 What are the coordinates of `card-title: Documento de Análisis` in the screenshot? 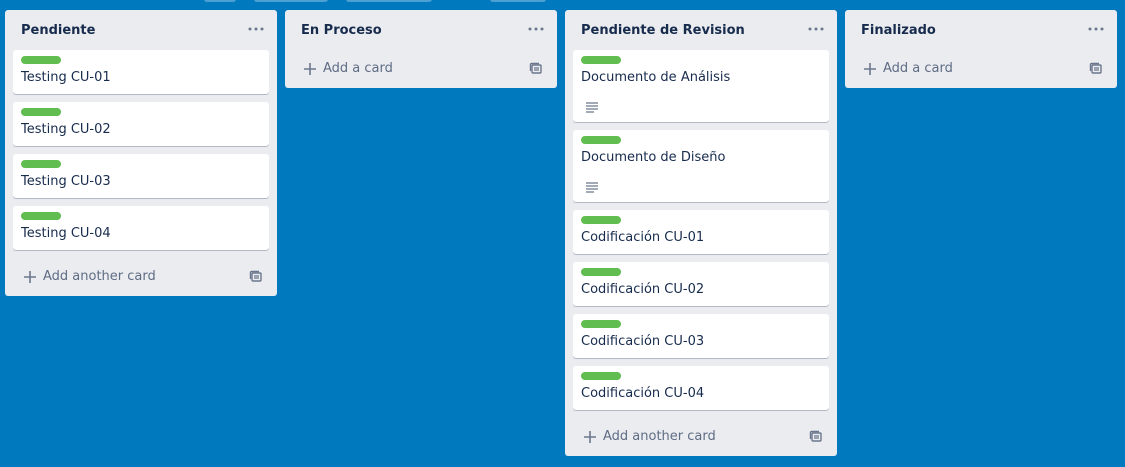 It's located at (656, 77).